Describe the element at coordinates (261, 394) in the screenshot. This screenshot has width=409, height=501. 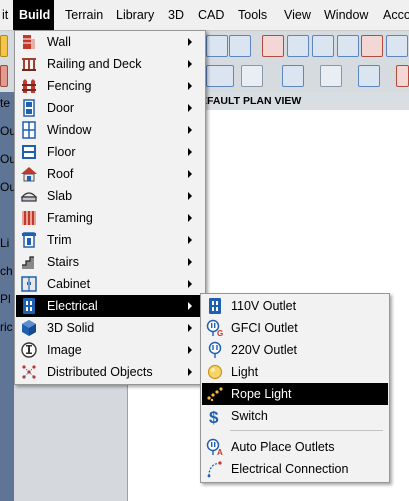
I see `menu-item-label: Rope Light` at that location.